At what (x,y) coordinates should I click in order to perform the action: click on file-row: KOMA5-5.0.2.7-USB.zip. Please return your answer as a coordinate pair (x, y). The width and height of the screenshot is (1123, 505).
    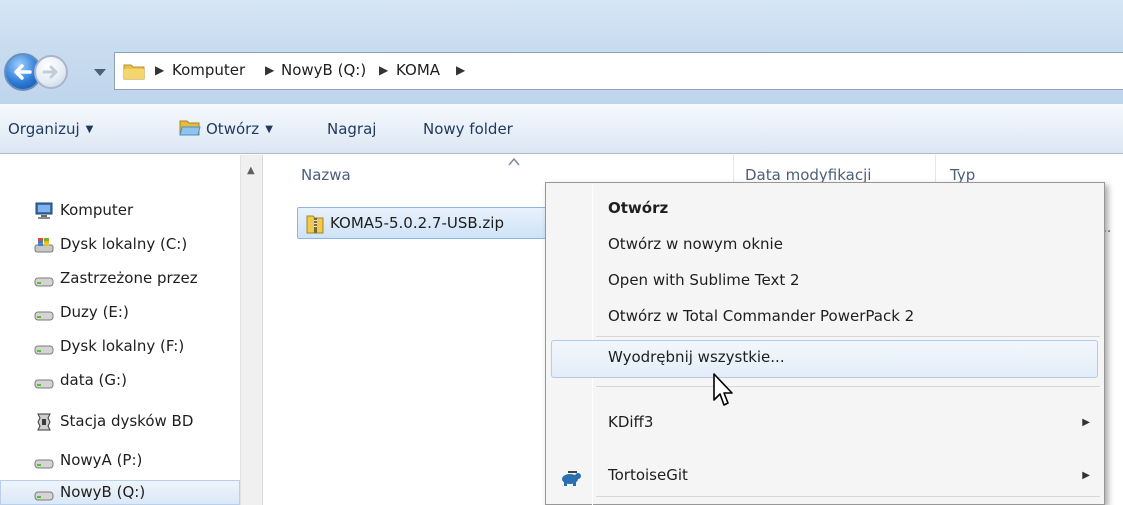
    Looking at the image, I should click on (432, 223).